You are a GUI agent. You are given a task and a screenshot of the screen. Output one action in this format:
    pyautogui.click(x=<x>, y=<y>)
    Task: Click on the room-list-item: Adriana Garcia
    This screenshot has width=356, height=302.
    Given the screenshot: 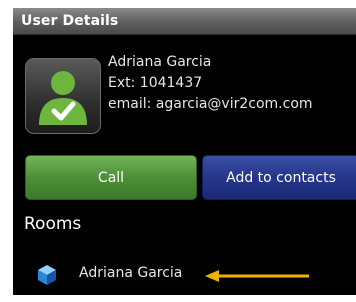 What is the action you would take?
    pyautogui.click(x=184, y=273)
    